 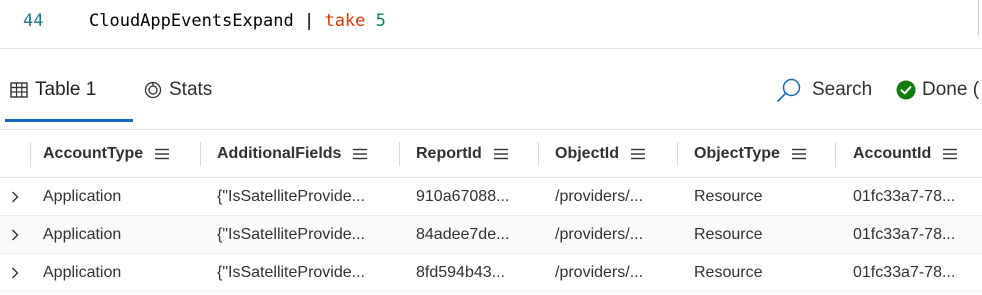 I want to click on column-header-label: ObjectType, so click(x=737, y=153).